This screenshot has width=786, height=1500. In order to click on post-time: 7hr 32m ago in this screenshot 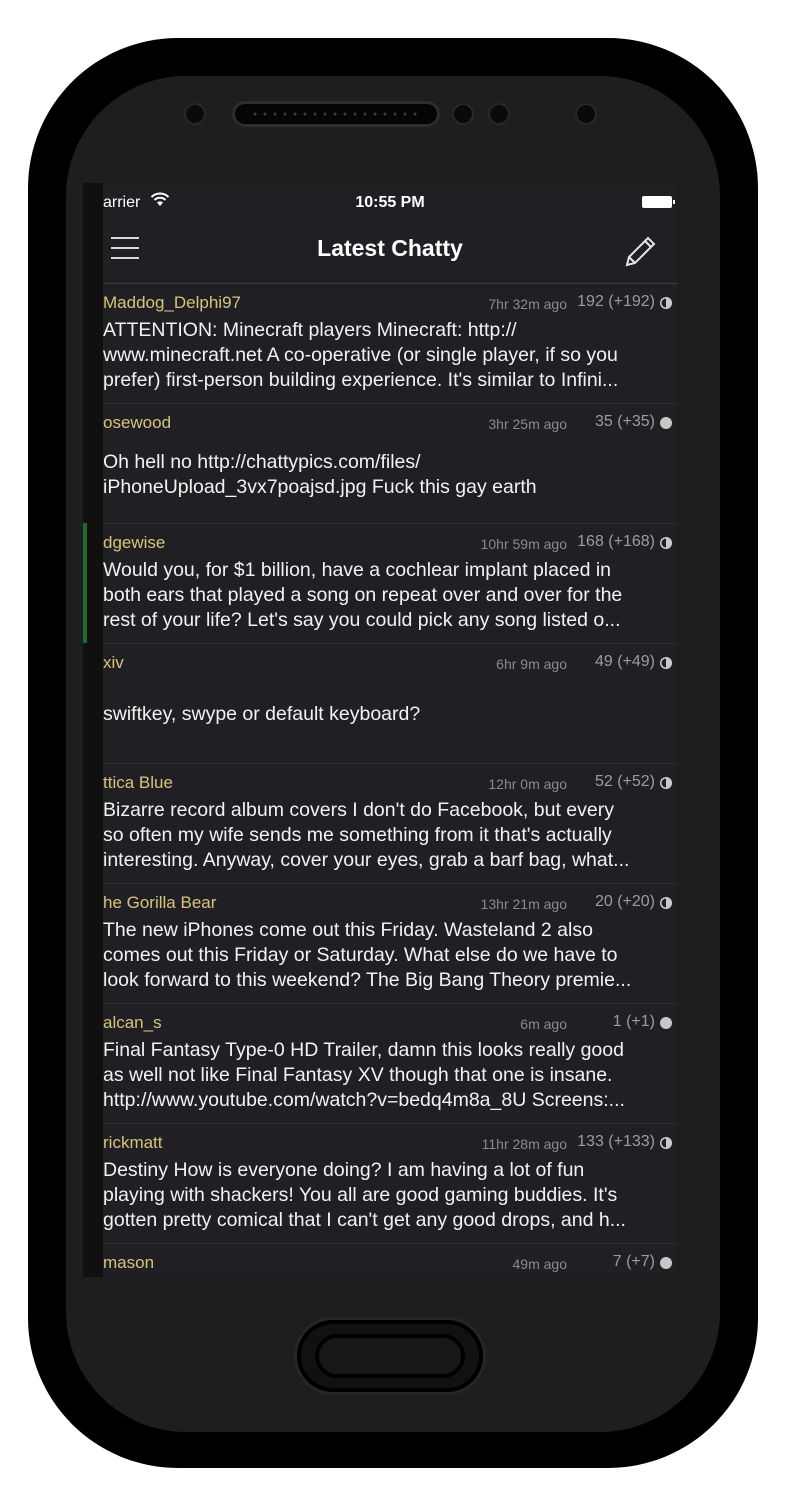, I will do `click(527, 304)`.